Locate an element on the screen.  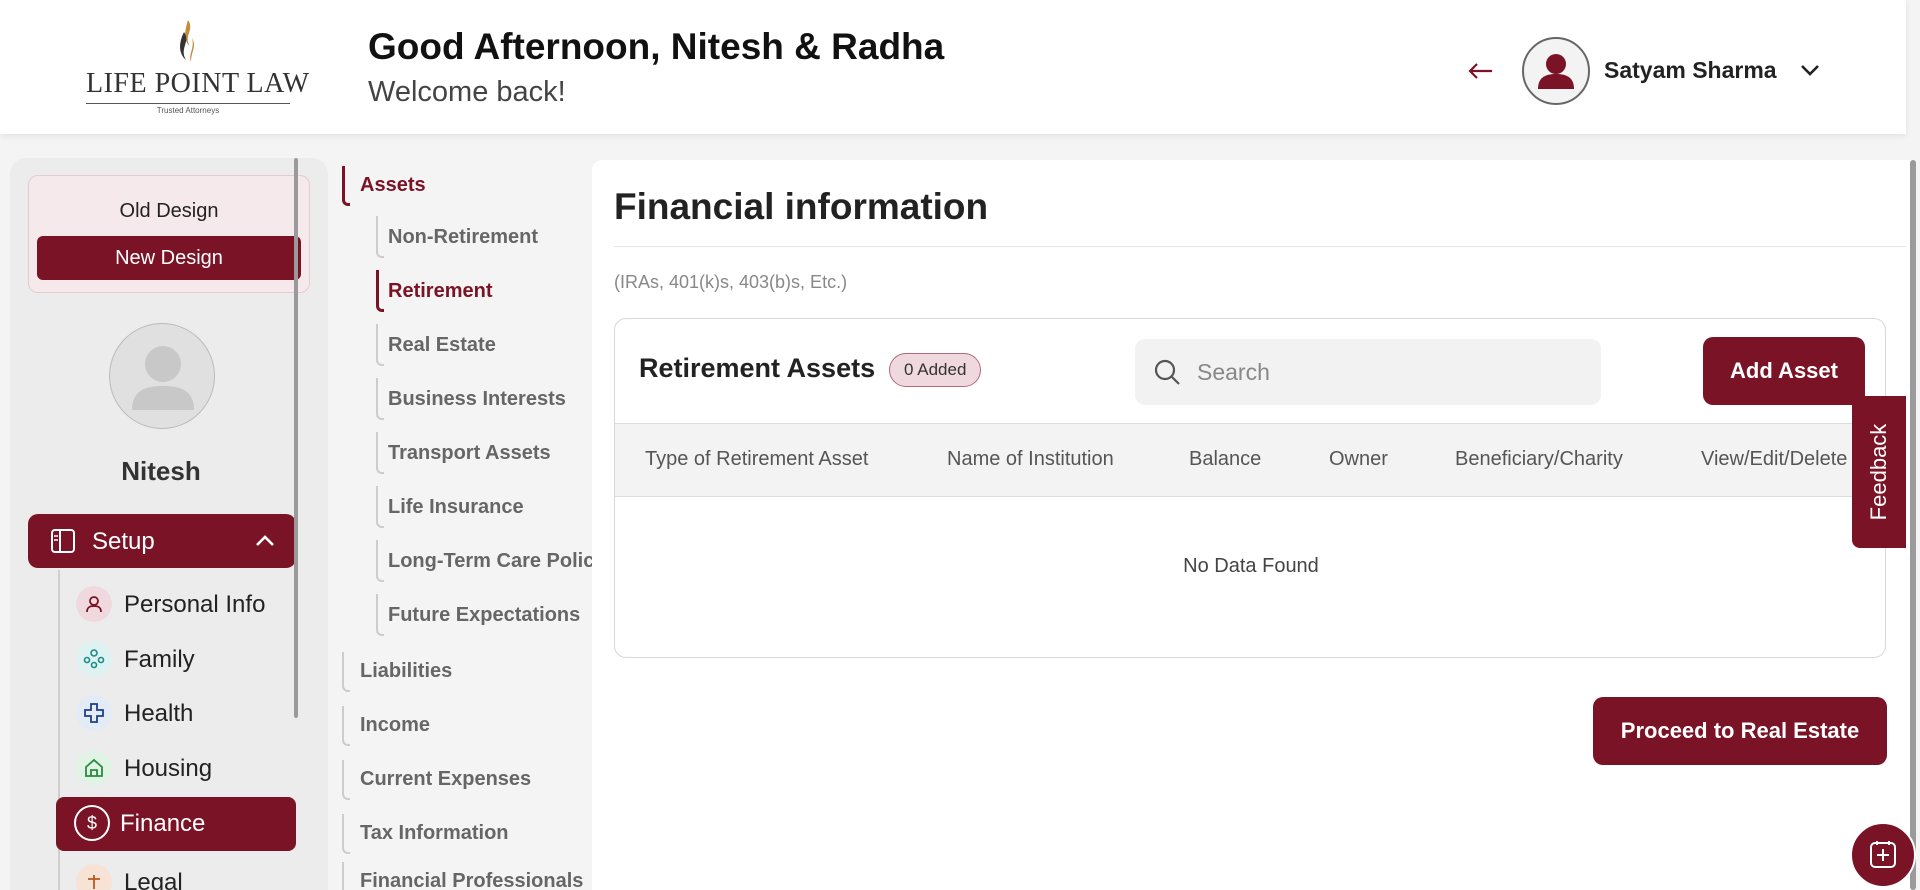
setup-book-icon is located at coordinates (63, 541).